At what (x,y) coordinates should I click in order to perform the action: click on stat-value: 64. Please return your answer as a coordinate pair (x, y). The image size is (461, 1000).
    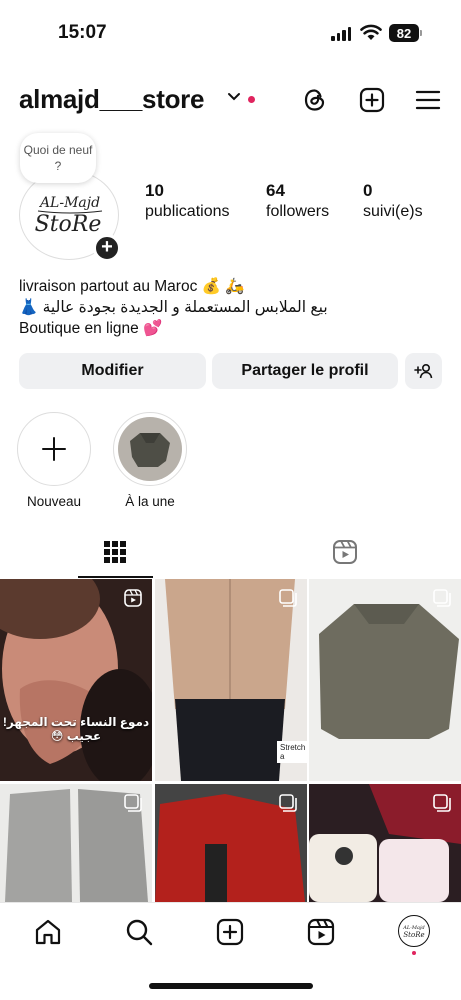
    Looking at the image, I should click on (275, 190).